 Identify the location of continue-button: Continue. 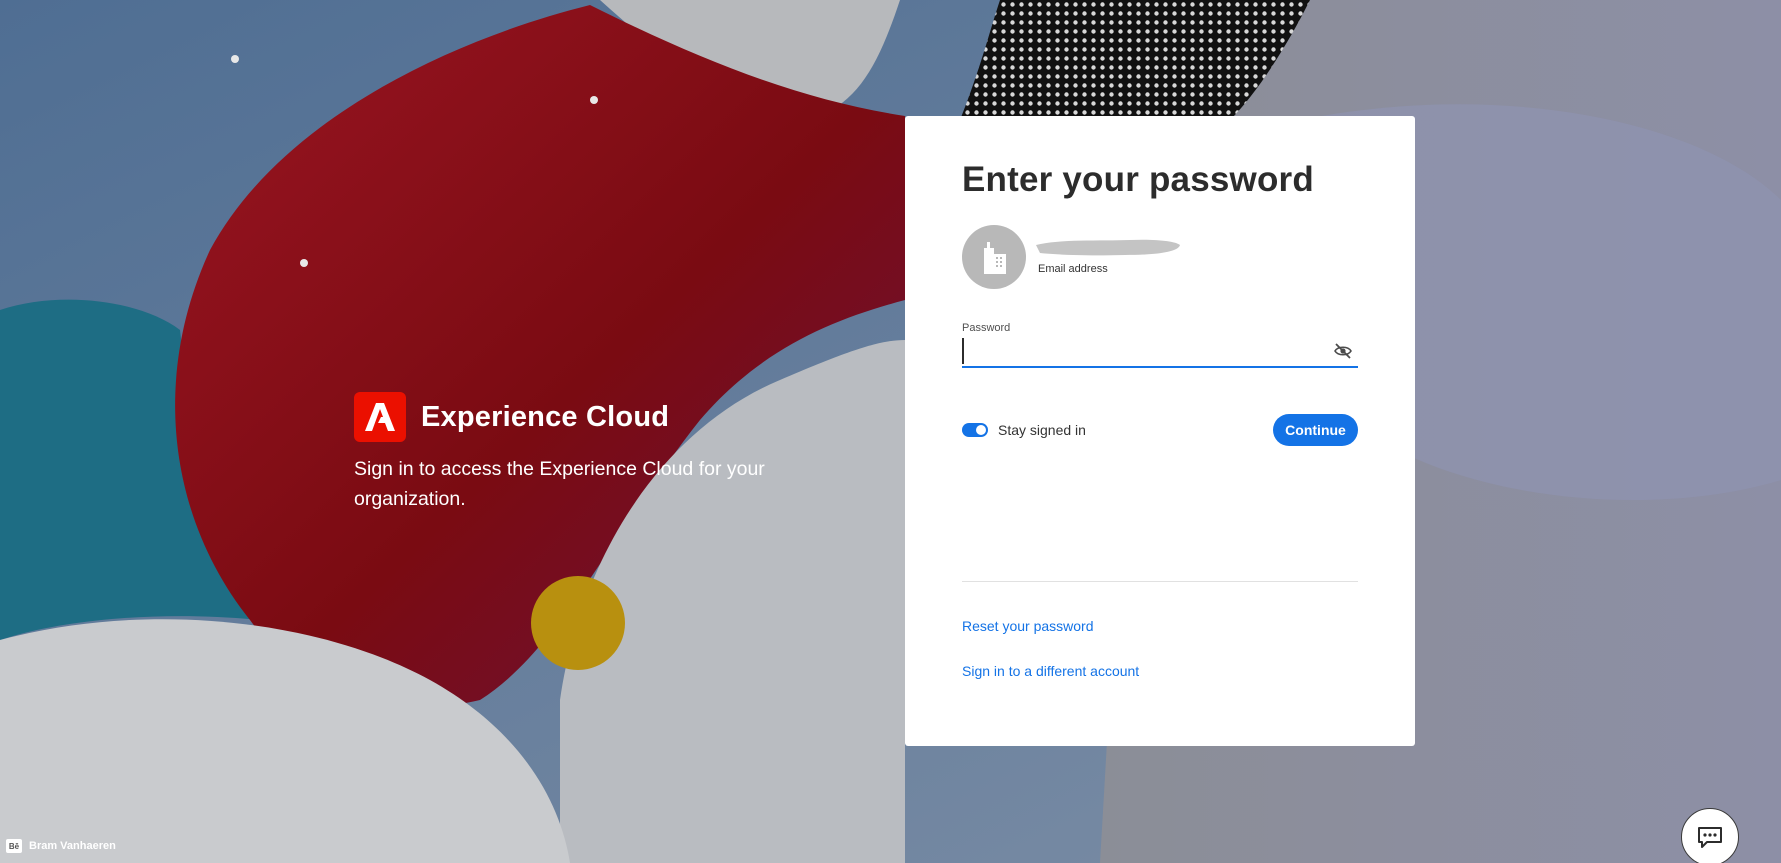
(1315, 430).